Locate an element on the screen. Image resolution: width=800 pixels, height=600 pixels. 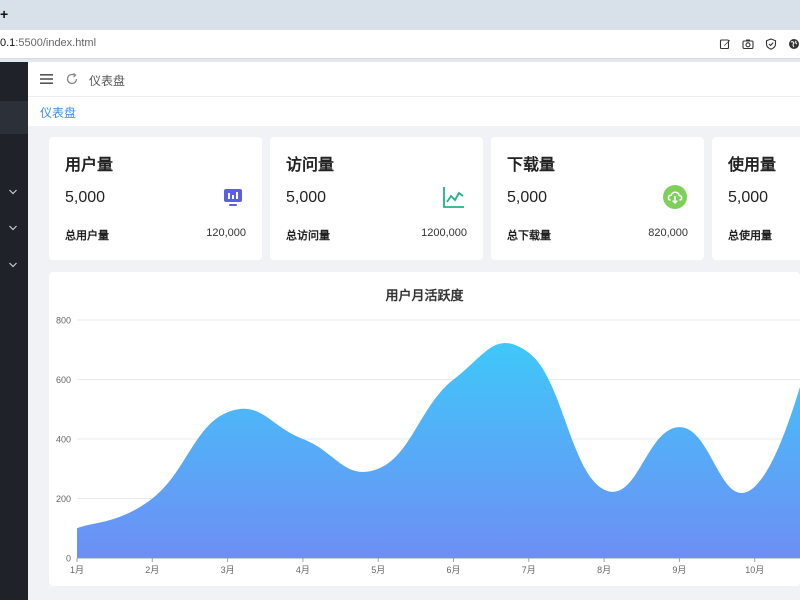
card-footer-value: 820,000 is located at coordinates (668, 233).